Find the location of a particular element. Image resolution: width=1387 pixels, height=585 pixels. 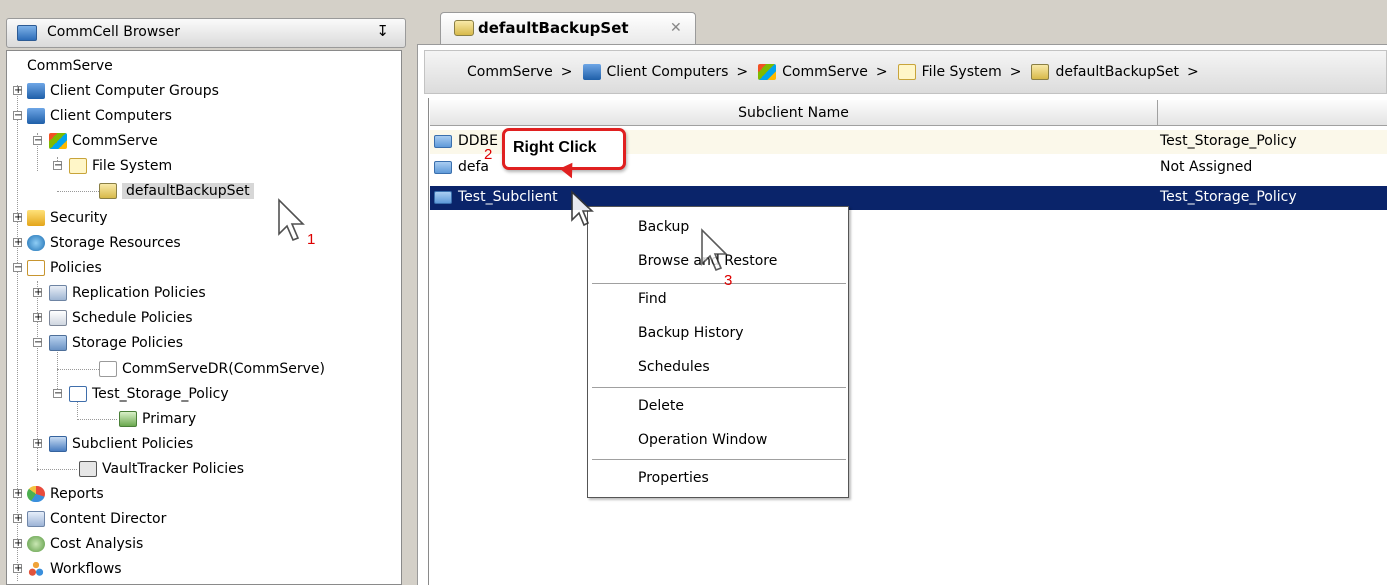

commcell-icon is located at coordinates (27, 33).